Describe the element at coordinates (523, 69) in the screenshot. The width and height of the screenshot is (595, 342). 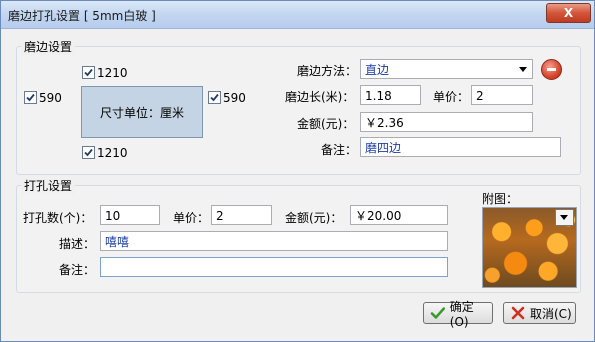
I see `chevron-down-icon` at that location.